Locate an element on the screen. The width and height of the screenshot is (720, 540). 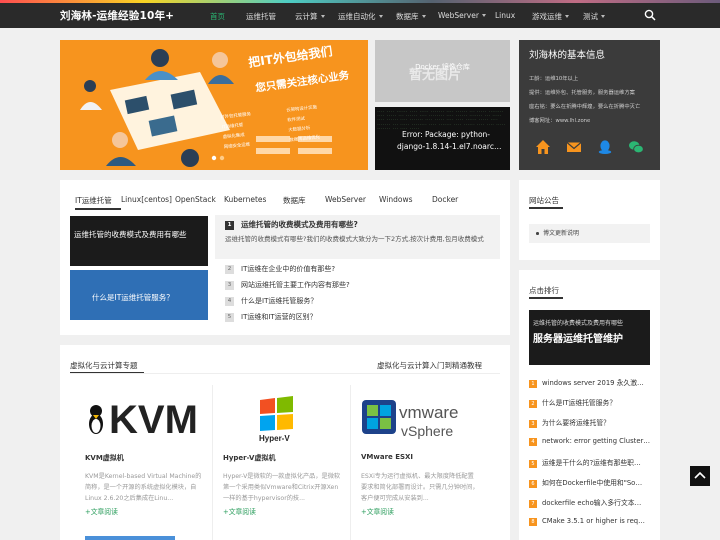
nav-testing: 测试 is located at coordinates (594, 16).